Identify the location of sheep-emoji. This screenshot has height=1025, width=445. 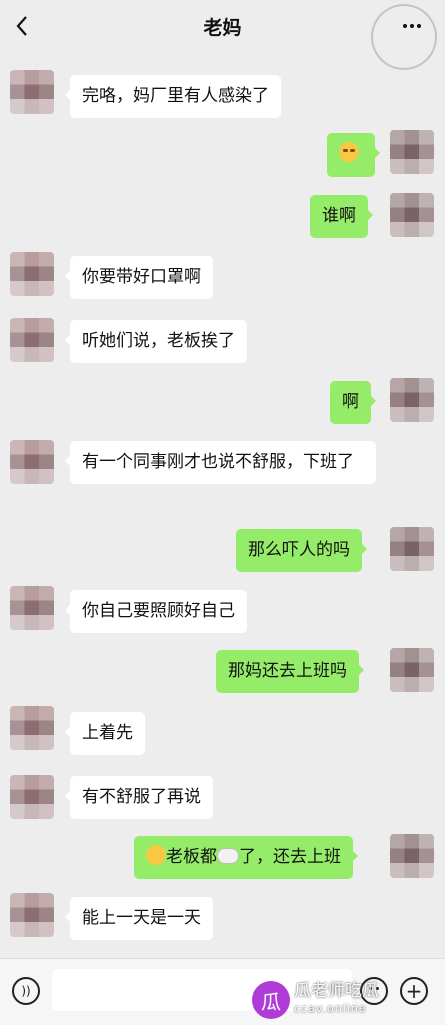
(228, 856).